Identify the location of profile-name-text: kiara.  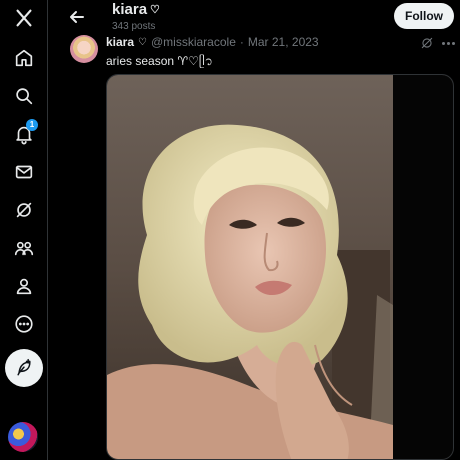
(130, 9).